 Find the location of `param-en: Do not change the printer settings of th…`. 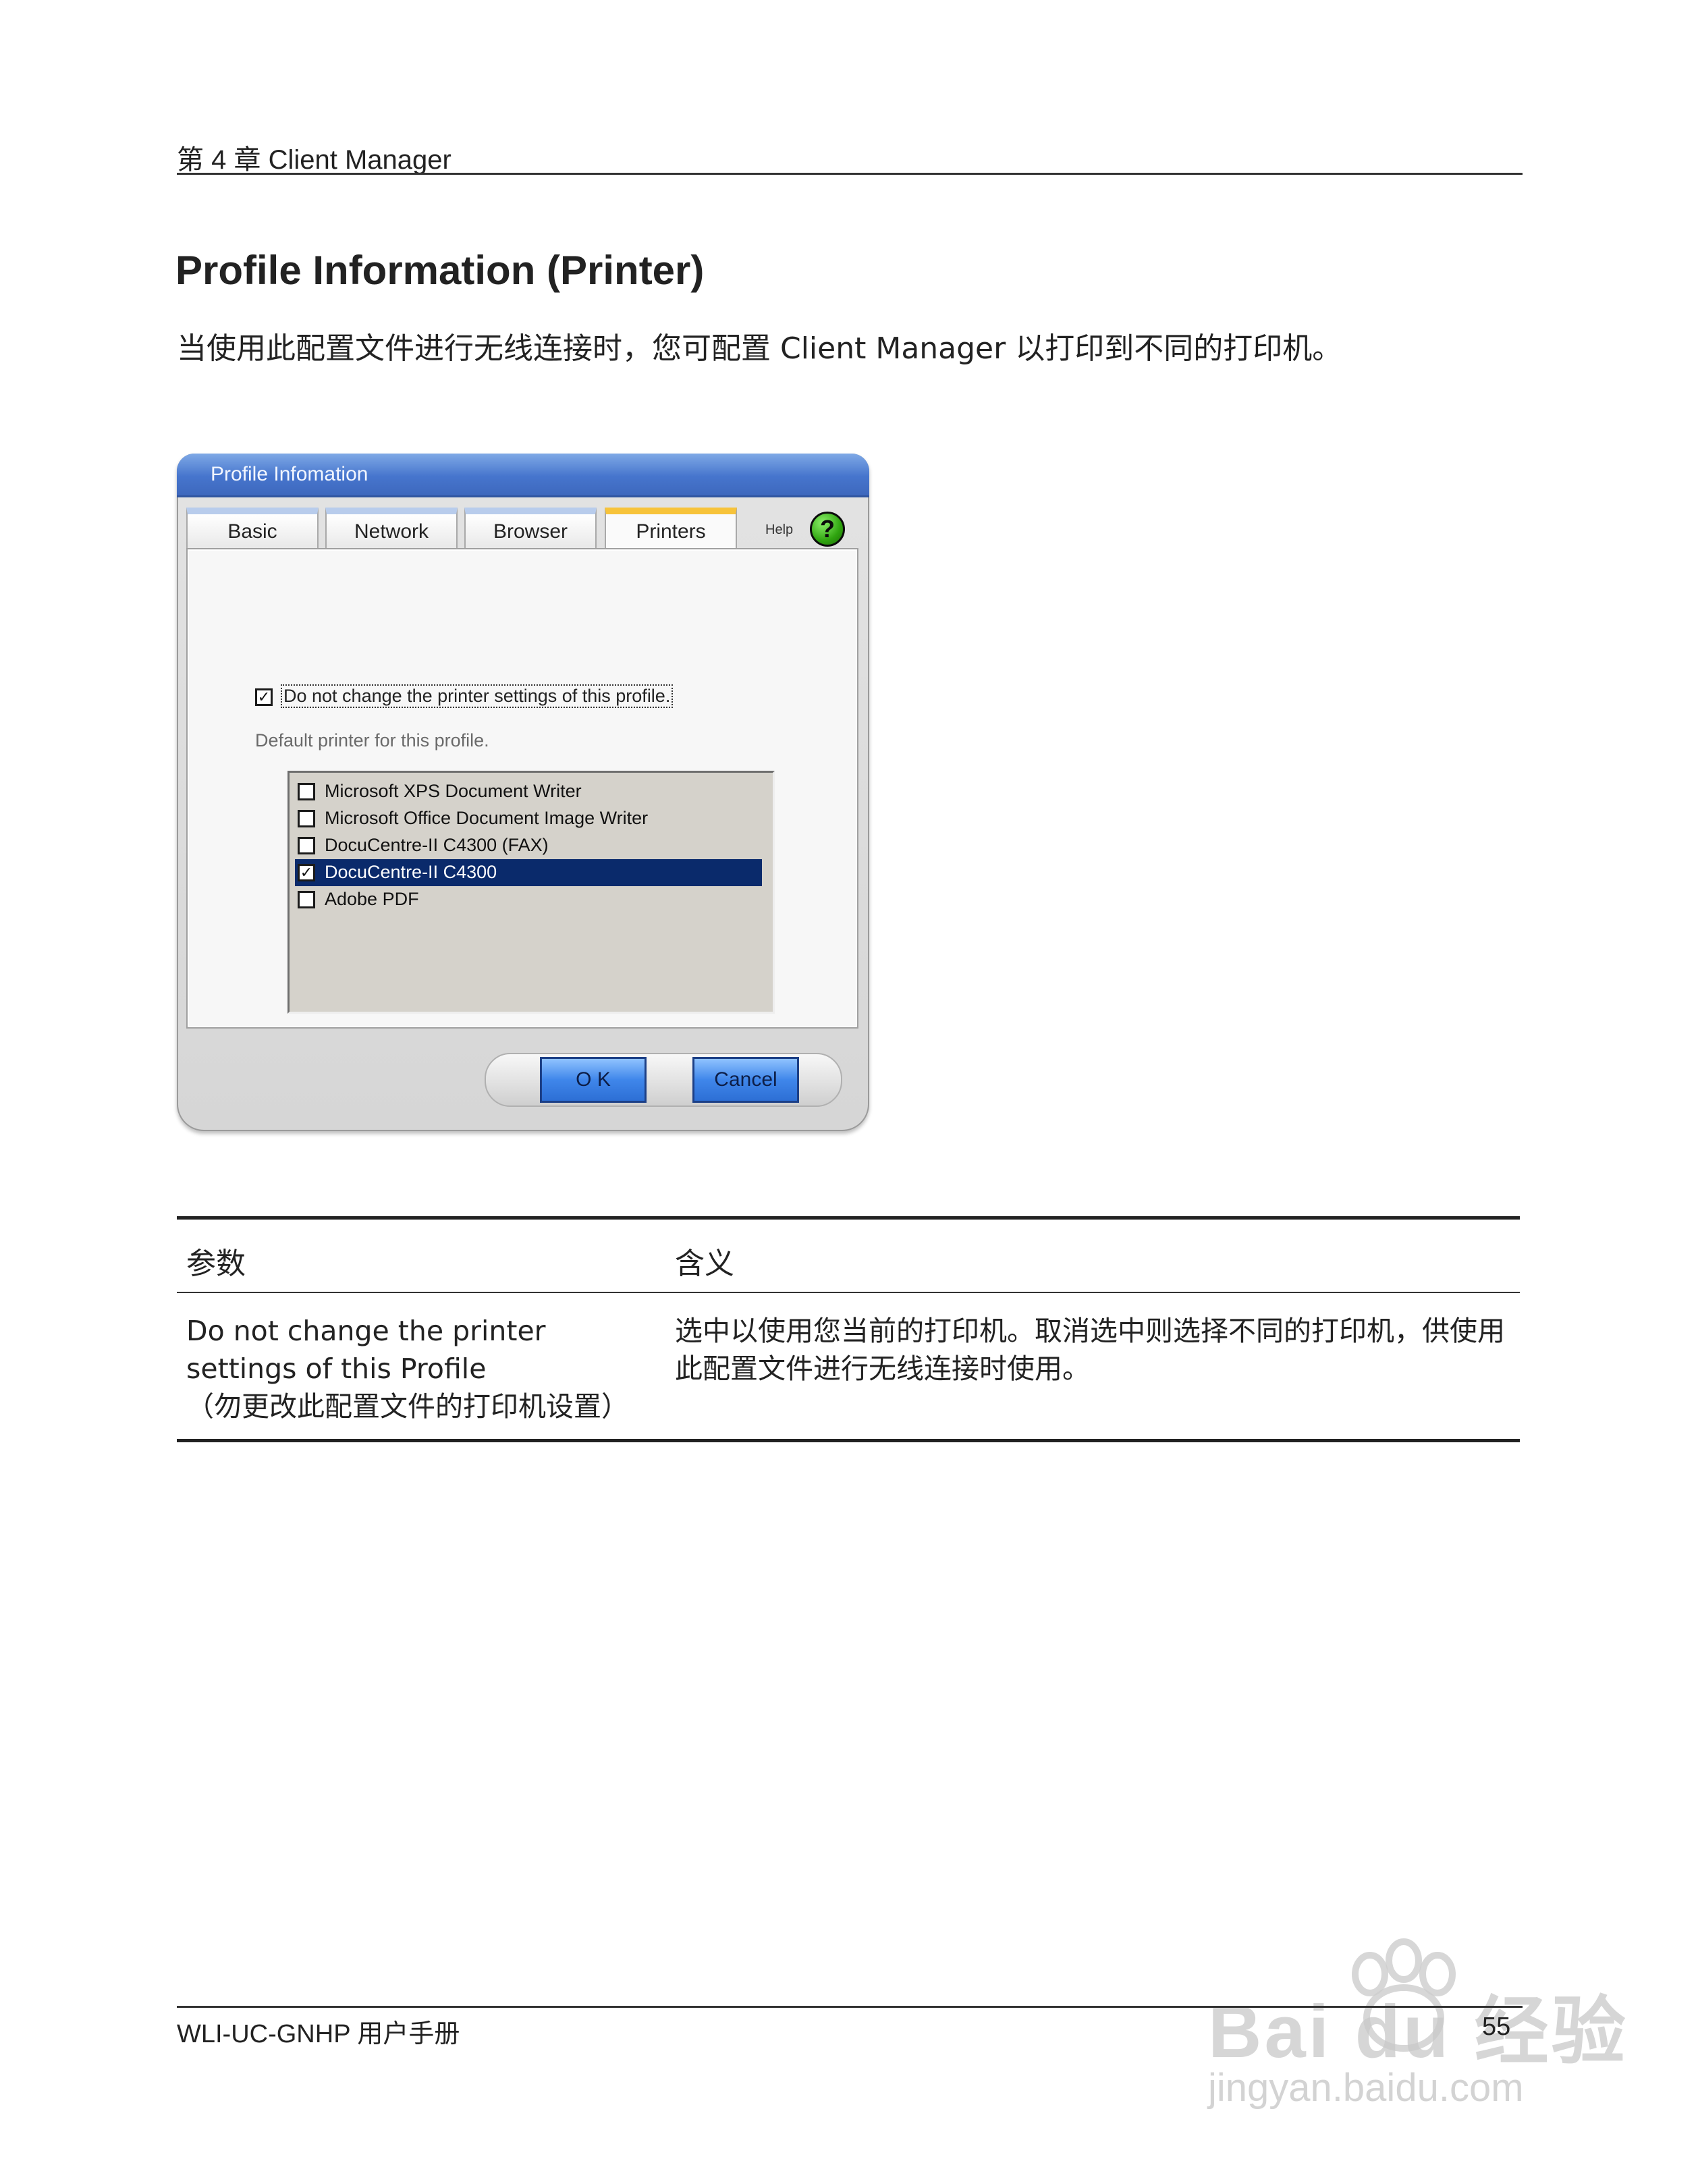

param-en: Do not change the printer settings of th… is located at coordinates (366, 1350).